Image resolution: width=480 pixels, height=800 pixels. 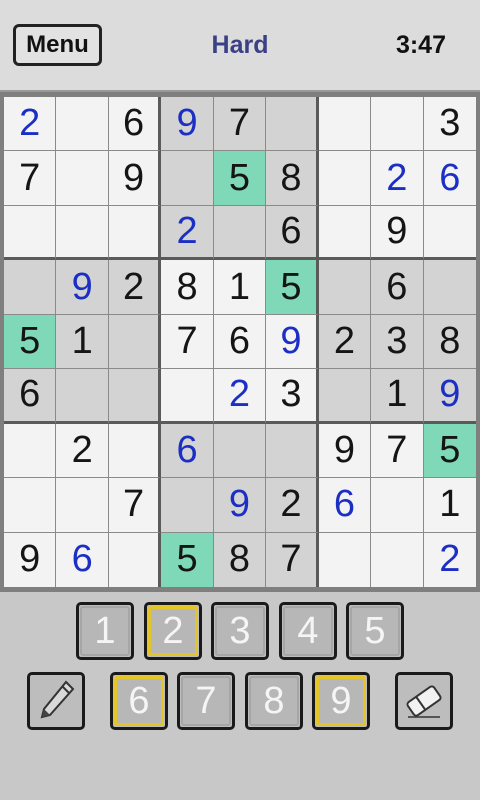 I want to click on cell-r2c9: 6, so click(x=449, y=178).